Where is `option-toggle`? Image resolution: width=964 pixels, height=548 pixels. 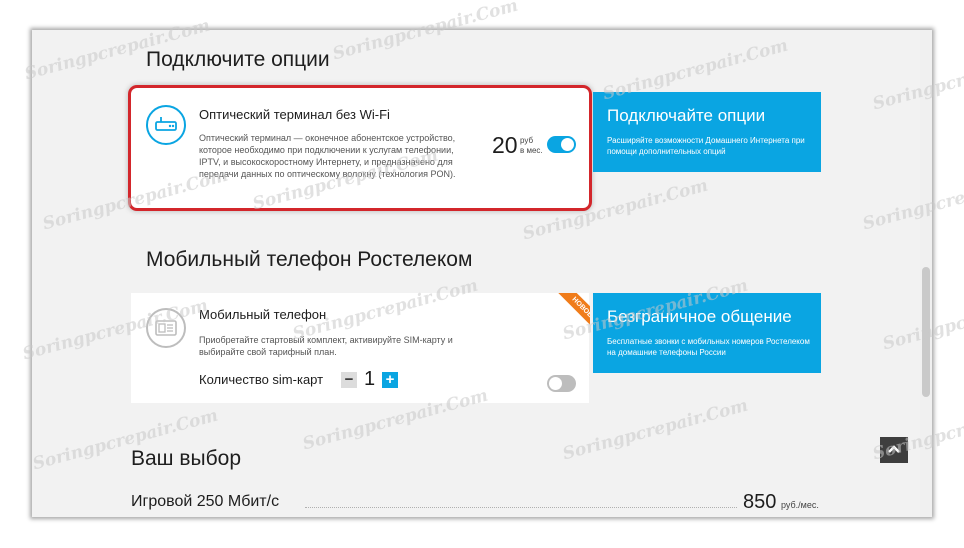 option-toggle is located at coordinates (561, 144).